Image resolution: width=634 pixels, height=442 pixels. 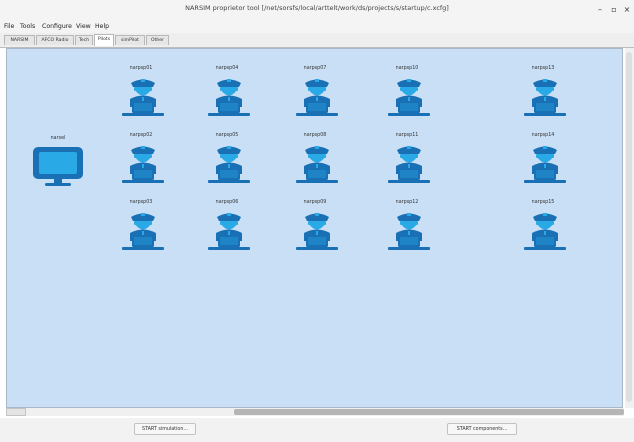 I want to click on menu-help: Help, so click(x=102, y=26).